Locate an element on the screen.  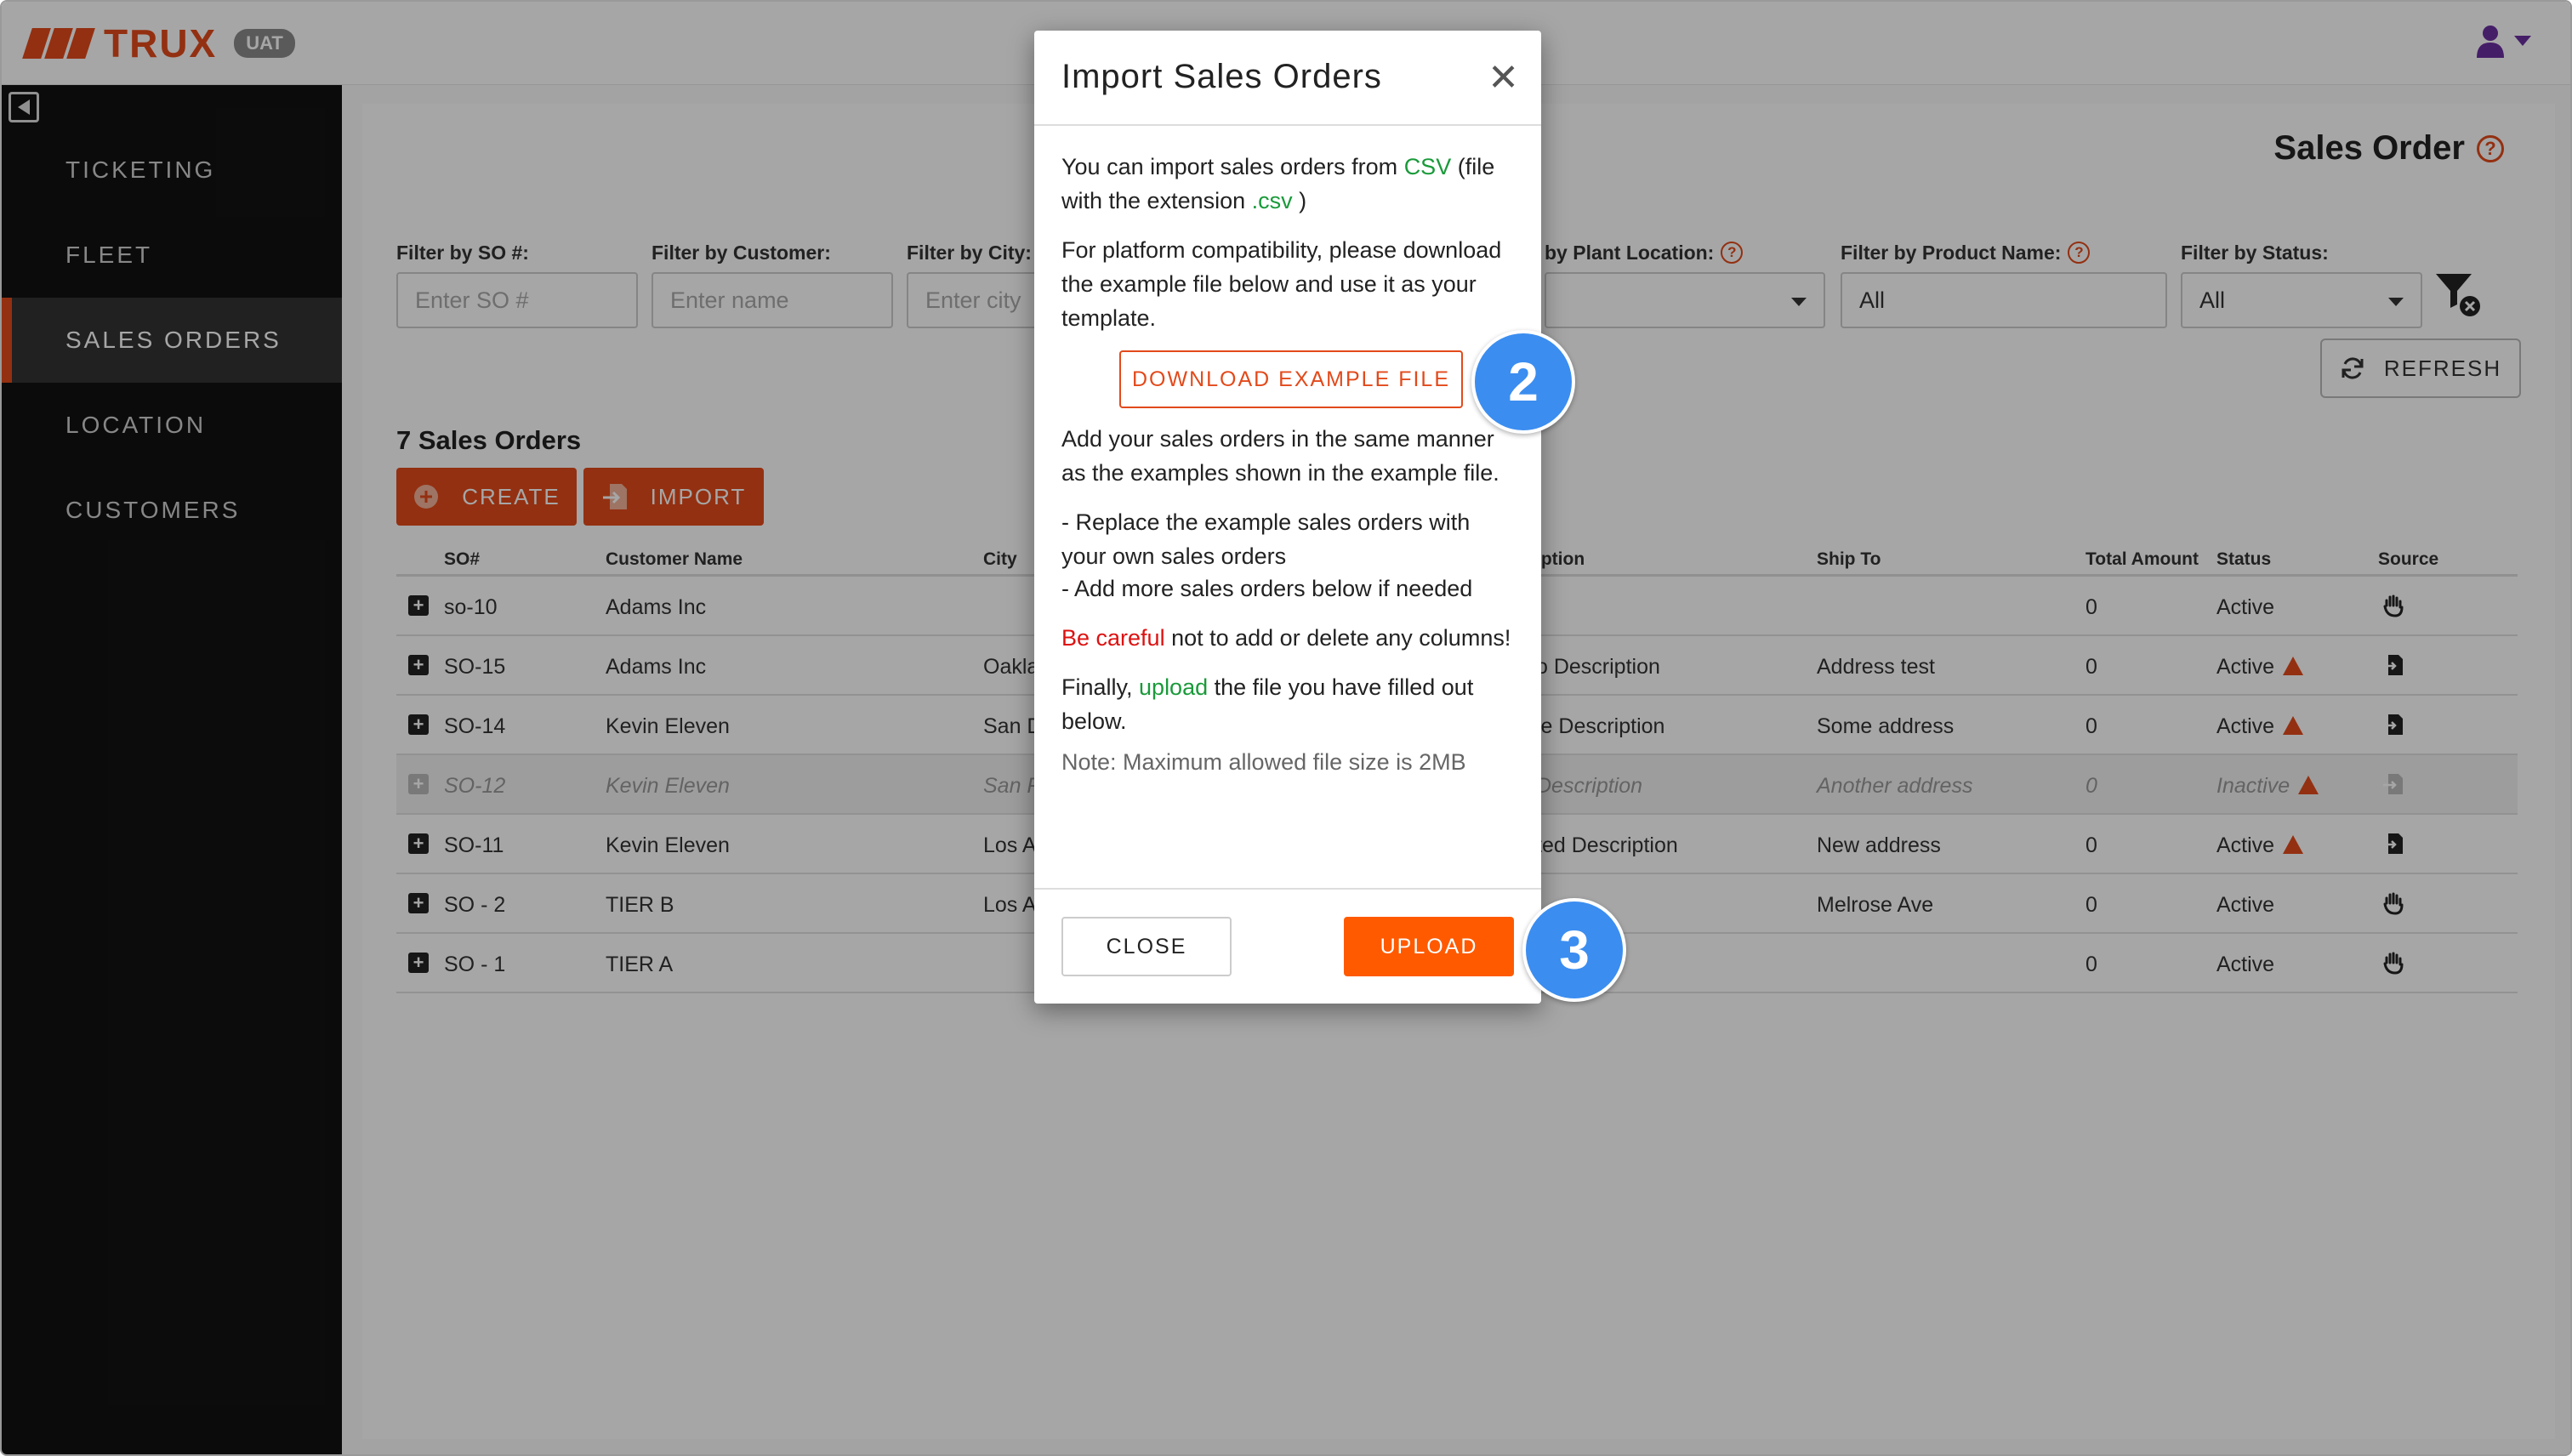
dialog-footer: CLOSE UPLOAD is located at coordinates (1288, 946).